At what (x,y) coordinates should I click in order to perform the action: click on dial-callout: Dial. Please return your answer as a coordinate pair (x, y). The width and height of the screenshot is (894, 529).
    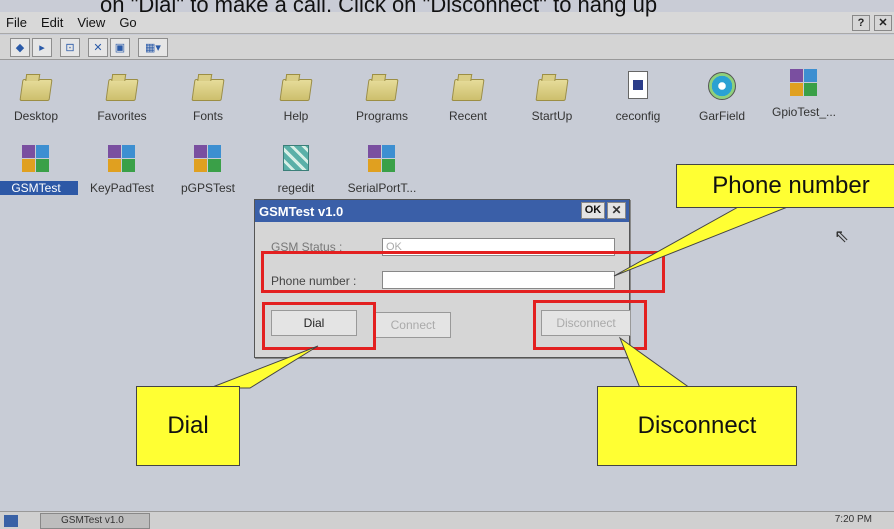
    Looking at the image, I should click on (188, 426).